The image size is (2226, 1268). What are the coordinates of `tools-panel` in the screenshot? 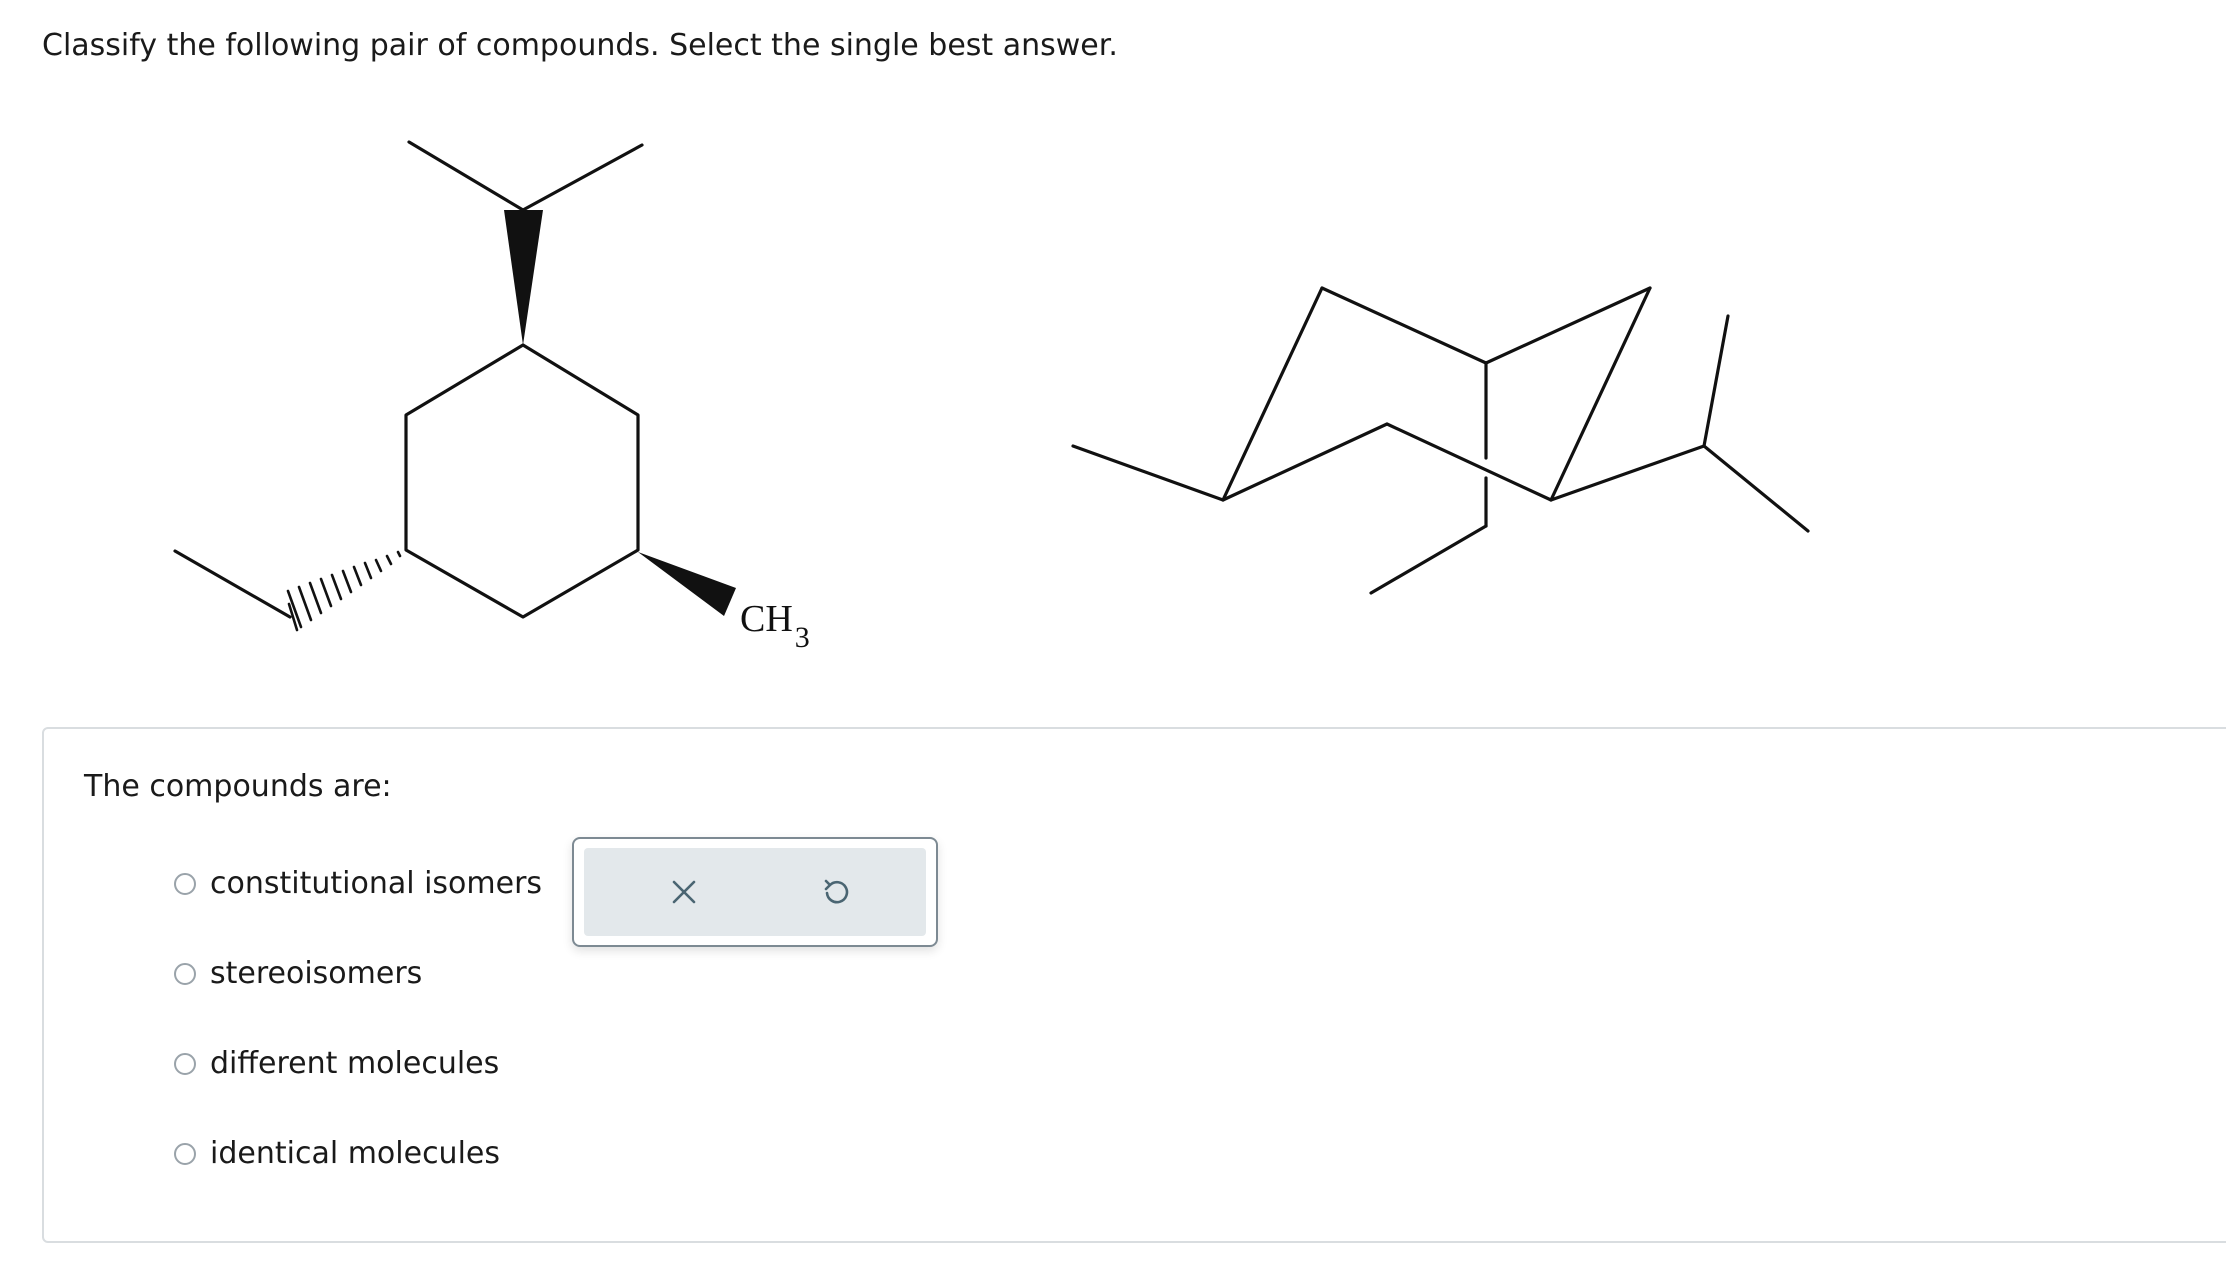 It's located at (755, 892).